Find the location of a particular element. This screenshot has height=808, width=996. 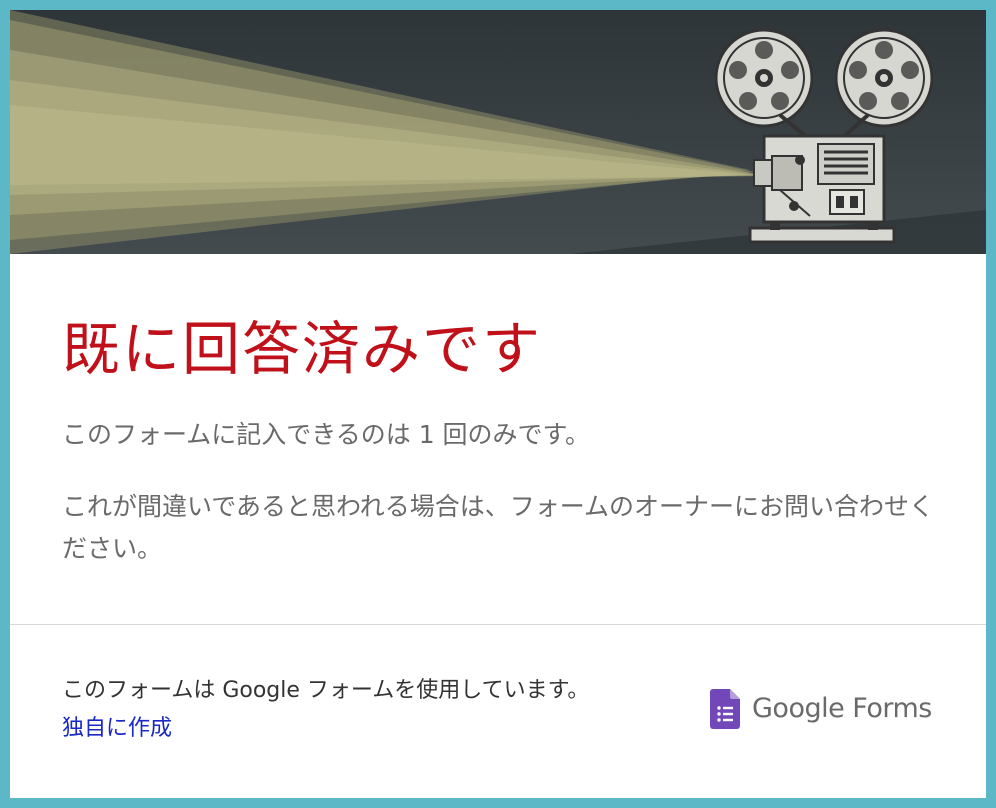

create-your-own-link: 独自に作成 is located at coordinates (117, 729).